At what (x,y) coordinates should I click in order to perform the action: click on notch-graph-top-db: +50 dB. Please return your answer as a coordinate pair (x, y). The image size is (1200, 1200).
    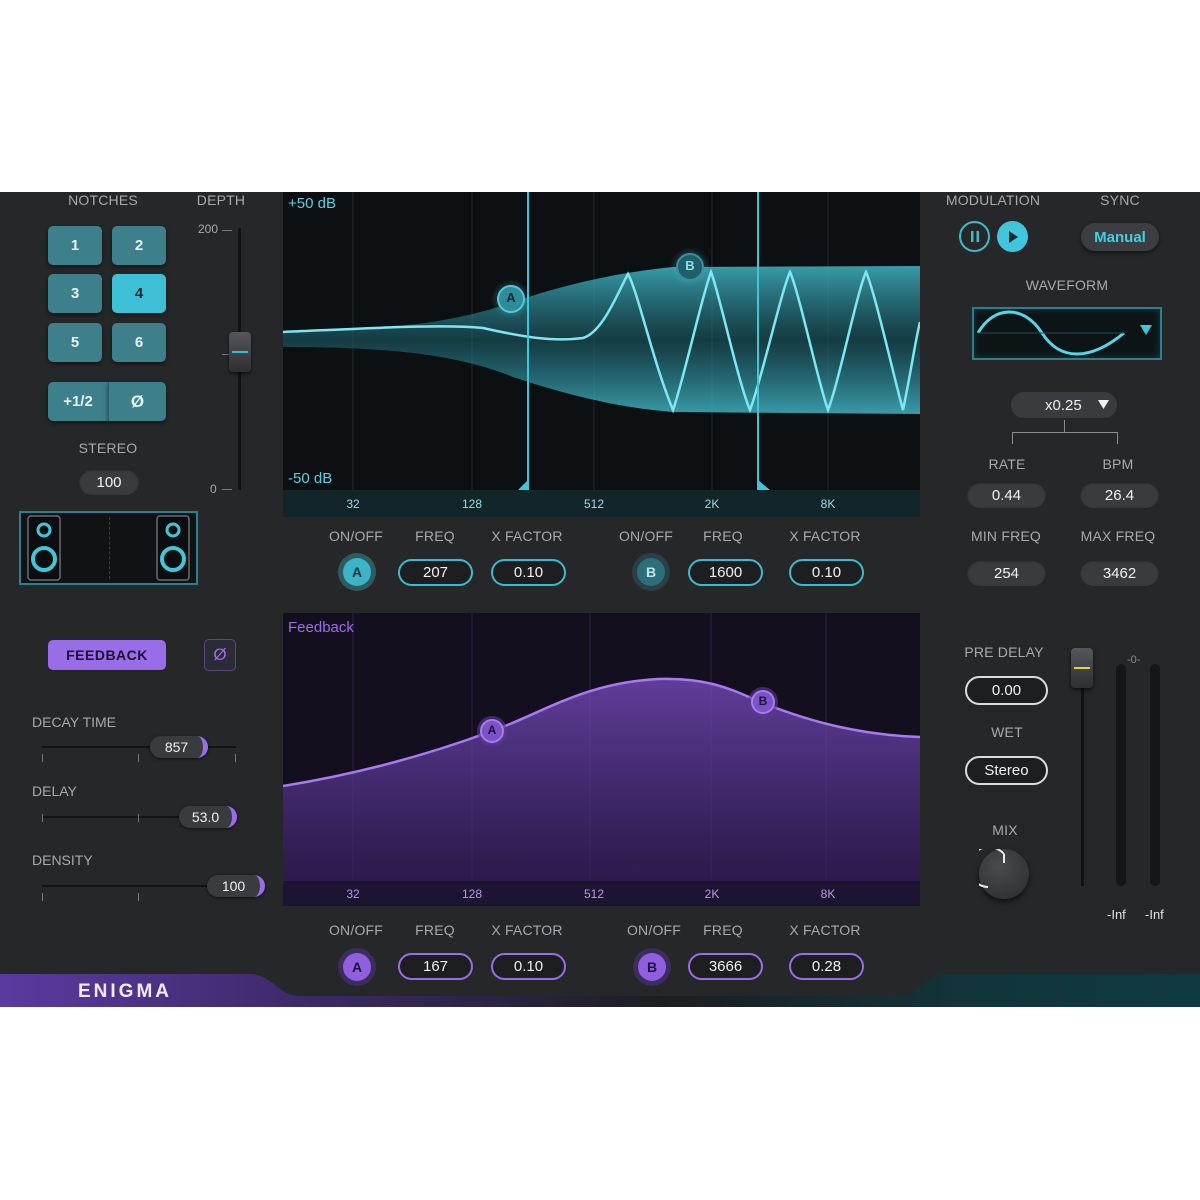
    Looking at the image, I should click on (312, 203).